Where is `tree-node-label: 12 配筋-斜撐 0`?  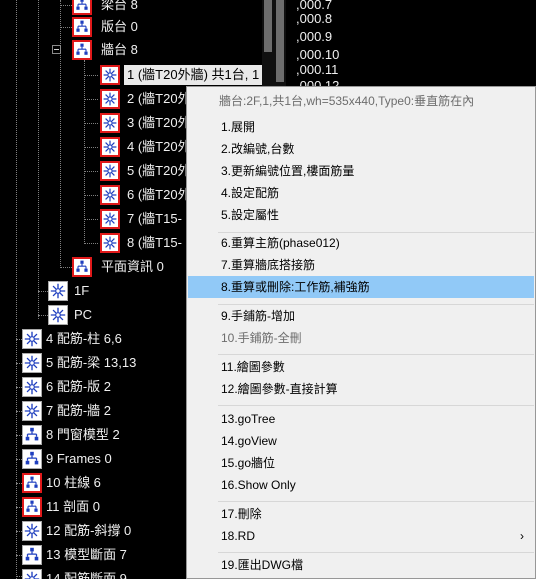
tree-node-label: 12 配筋-斜撐 0 is located at coordinates (89, 530).